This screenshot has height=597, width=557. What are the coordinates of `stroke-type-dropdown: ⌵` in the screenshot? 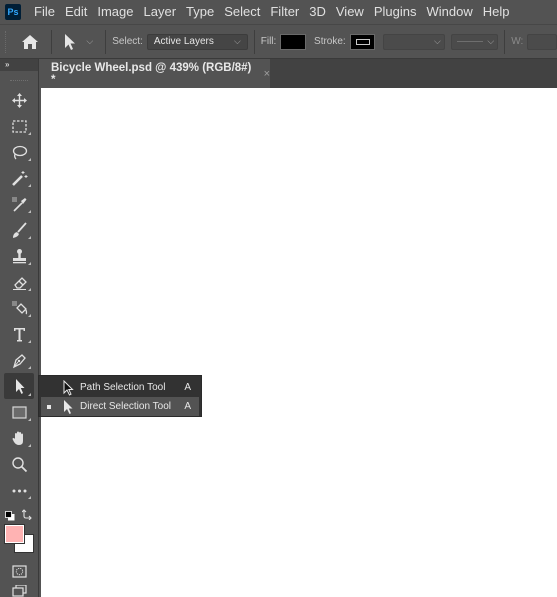 It's located at (474, 41).